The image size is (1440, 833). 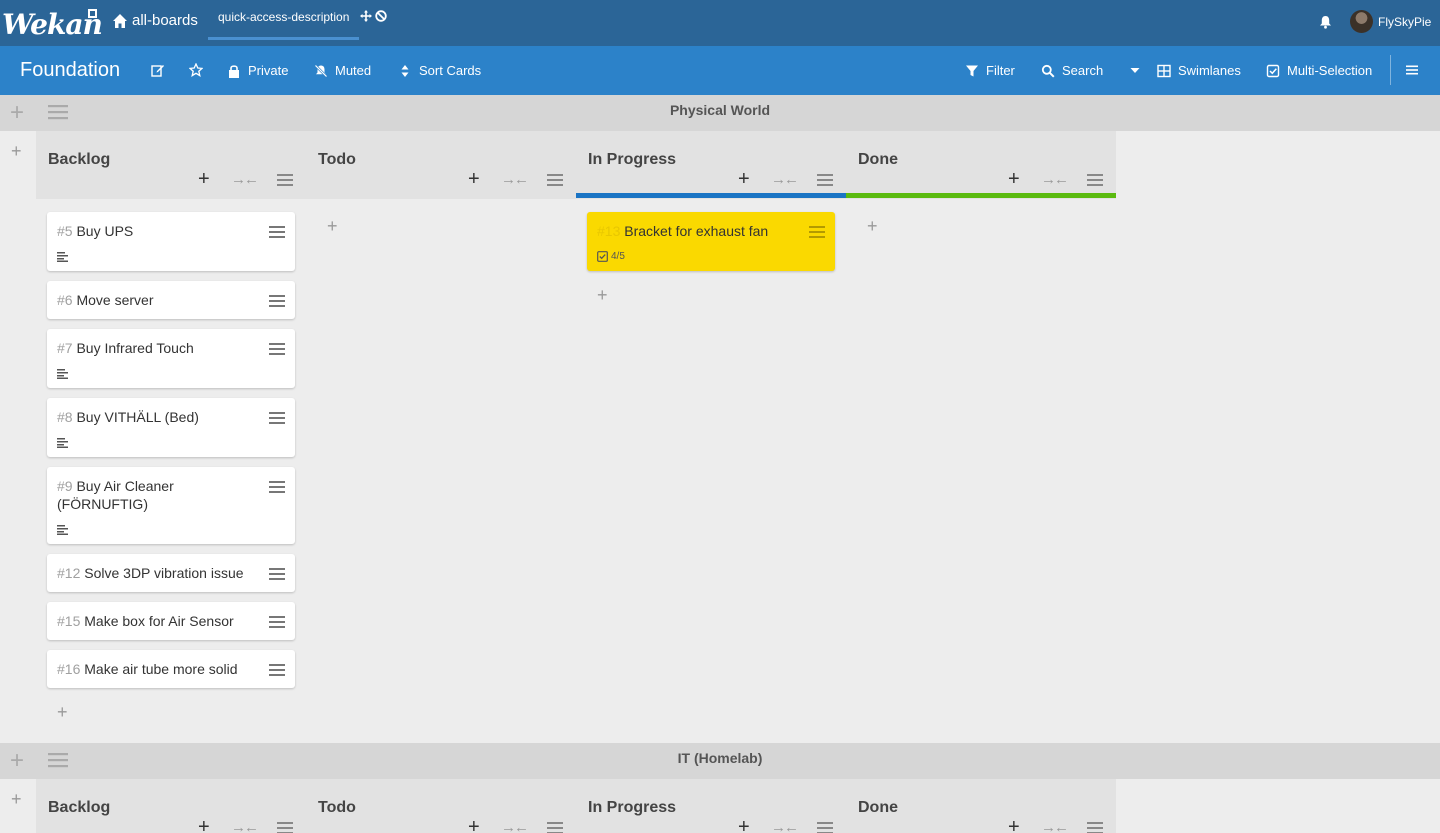 I want to click on card: #16 Make air tube more solid, so click(x=171, y=669).